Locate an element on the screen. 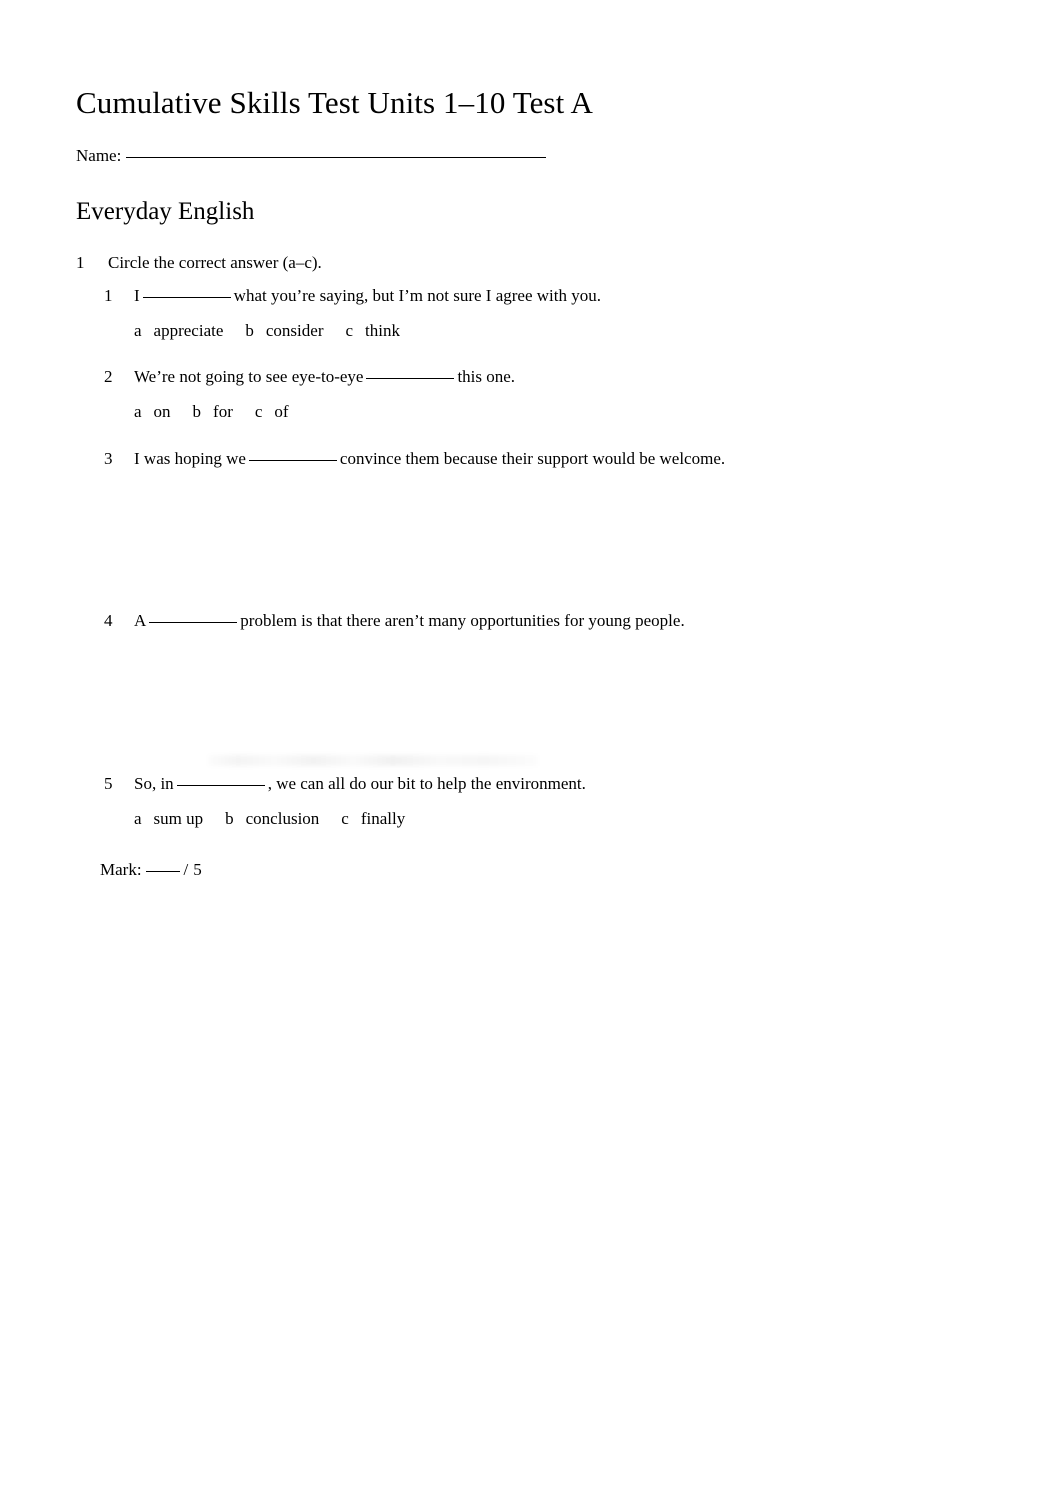 Image resolution: width=1062 pixels, height=1504 pixels. question-number: 5 is located at coordinates (108, 784).